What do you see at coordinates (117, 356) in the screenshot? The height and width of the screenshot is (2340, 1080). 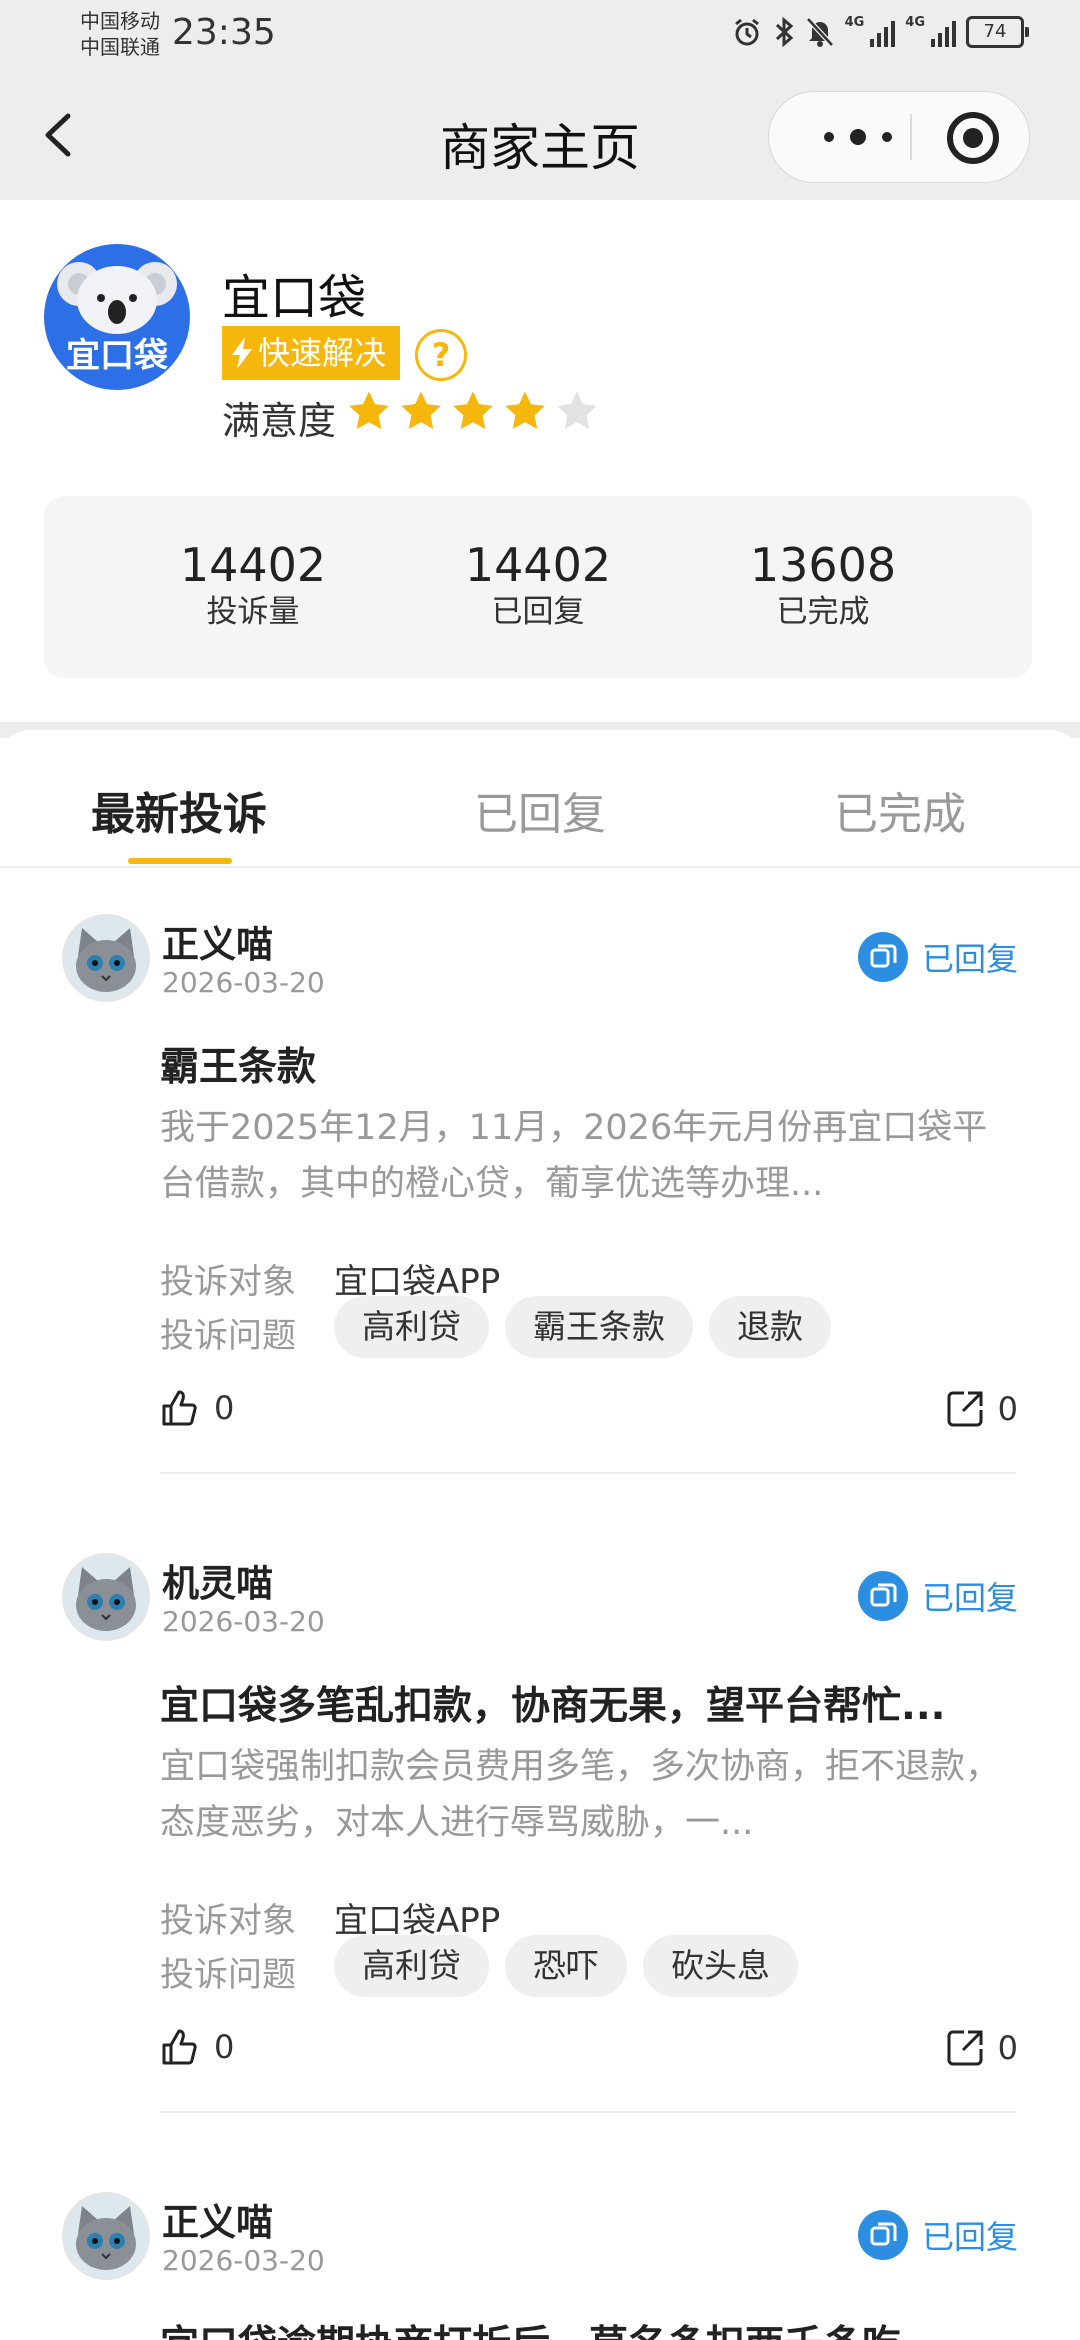 I see `logo-label: 宜口袋` at bounding box center [117, 356].